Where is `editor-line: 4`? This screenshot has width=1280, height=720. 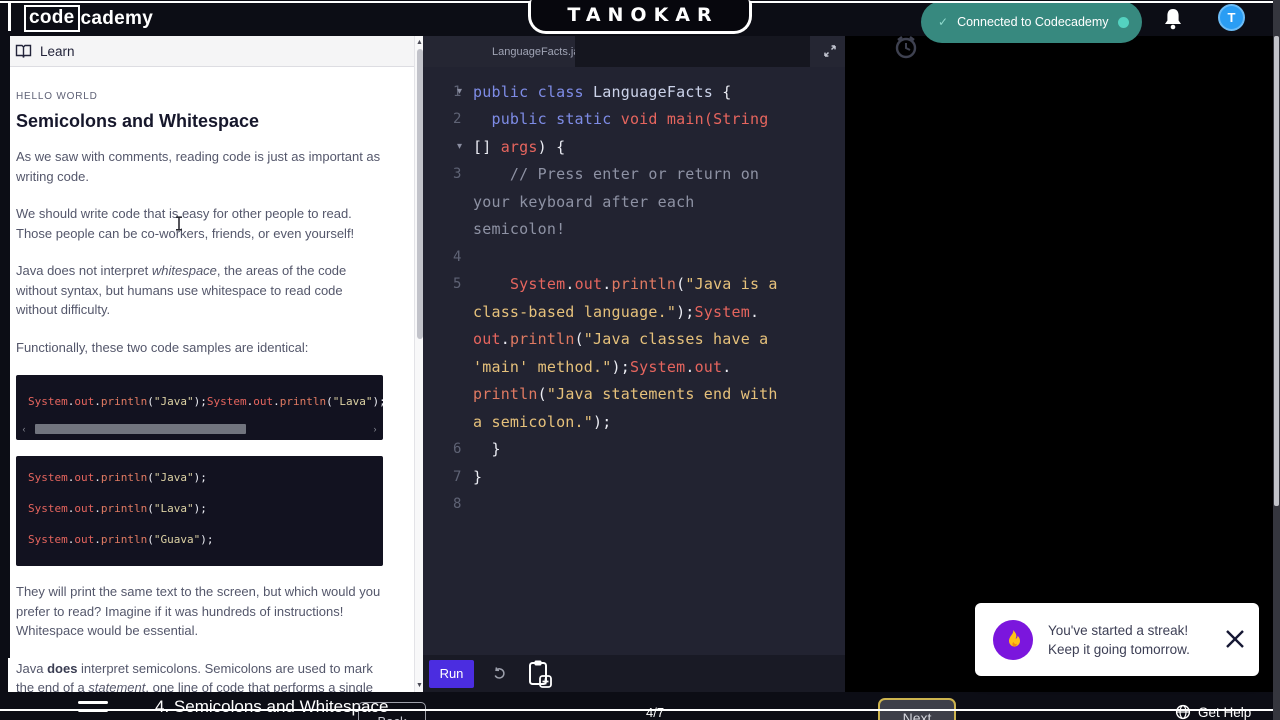 editor-line: 4 is located at coordinates (634, 257).